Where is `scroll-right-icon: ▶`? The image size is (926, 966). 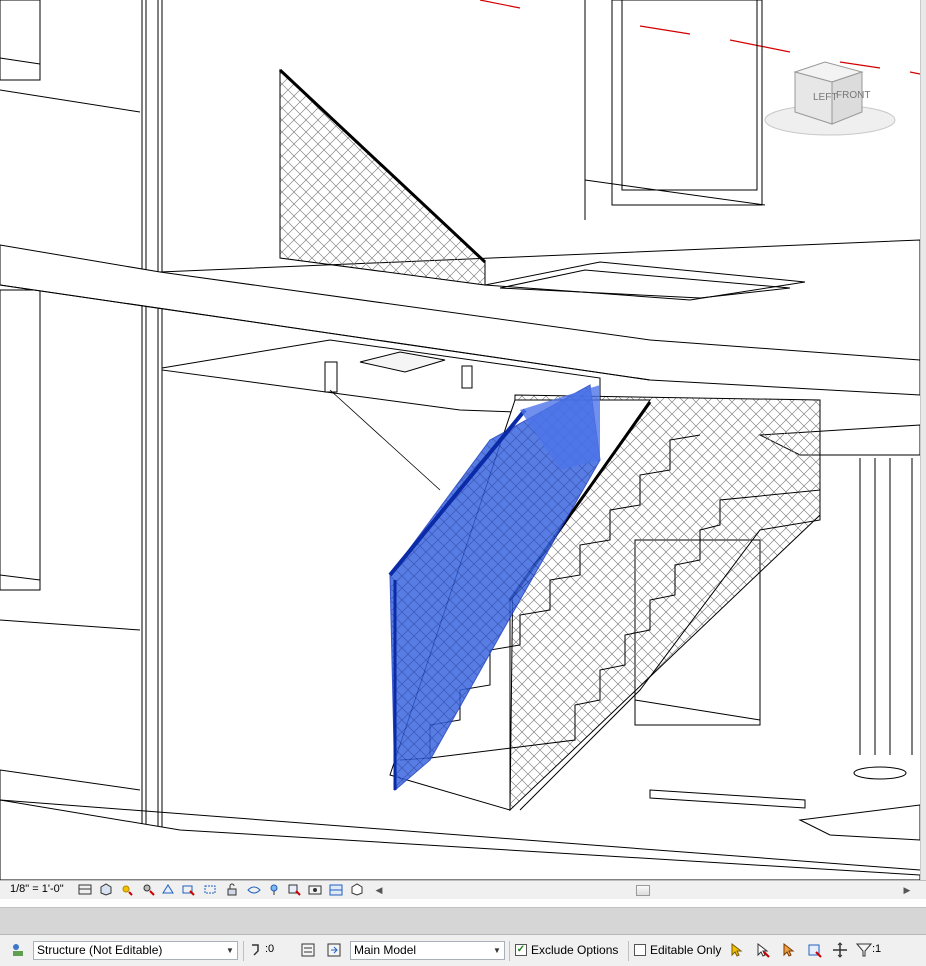 scroll-right-icon: ▶ is located at coordinates (907, 890).